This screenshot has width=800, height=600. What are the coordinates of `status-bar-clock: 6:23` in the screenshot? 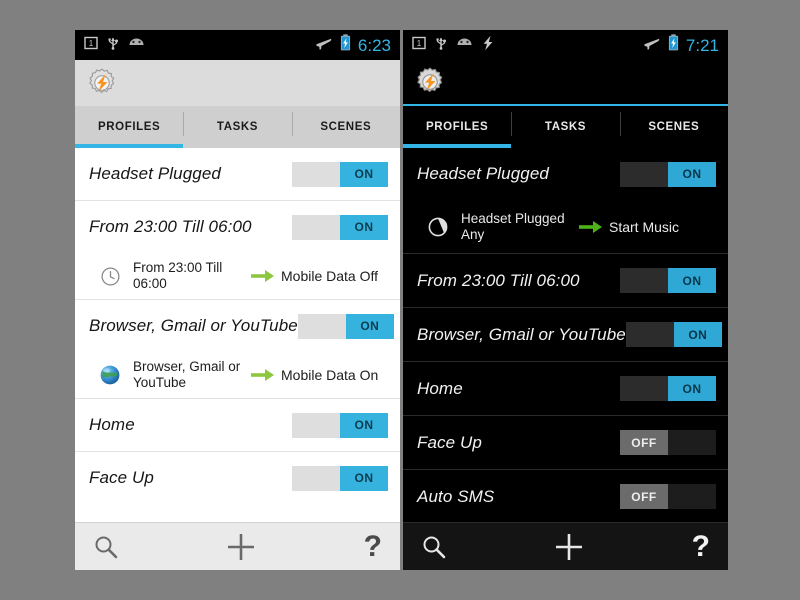 It's located at (374, 45).